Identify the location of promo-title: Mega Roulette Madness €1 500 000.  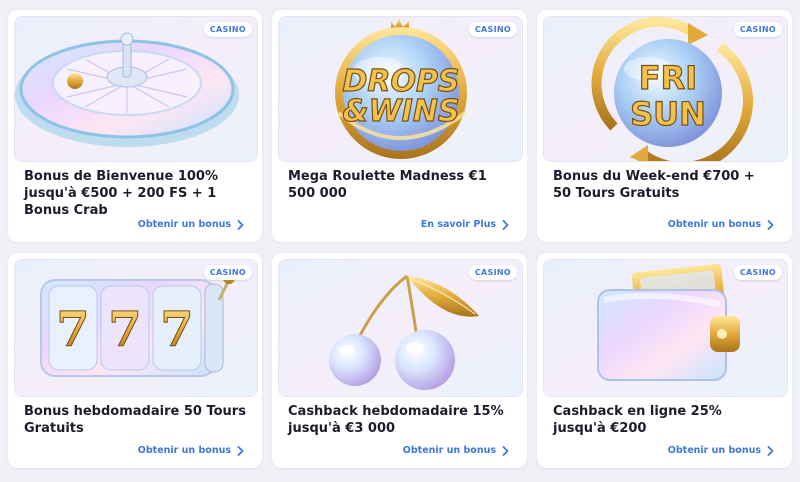
(387, 185).